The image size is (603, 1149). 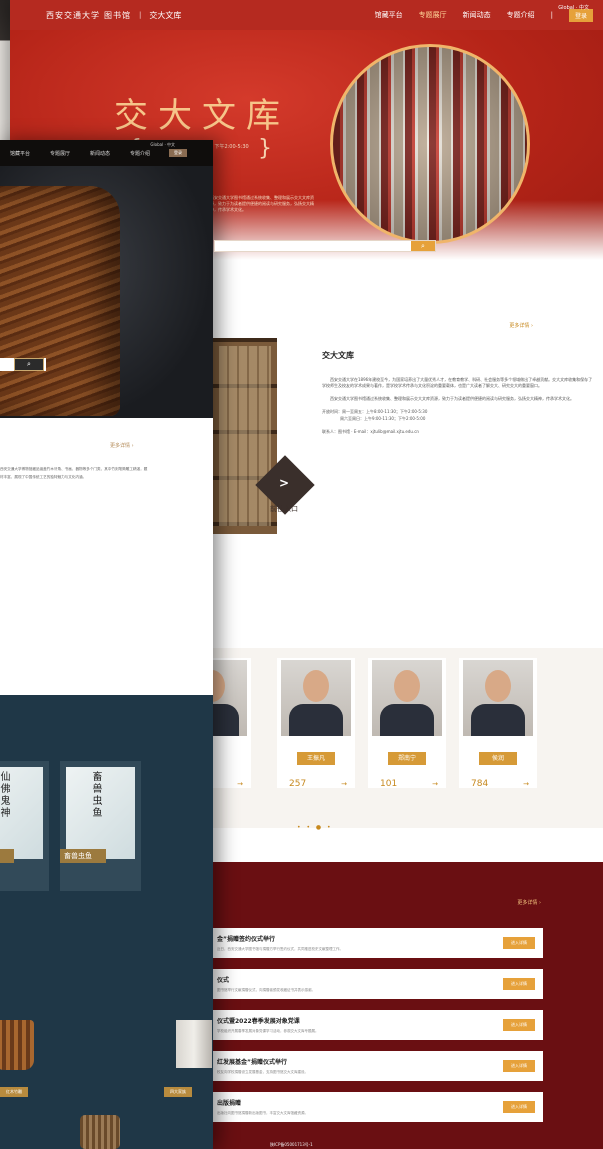 I want to click on login-button: 登录, so click(x=178, y=153).